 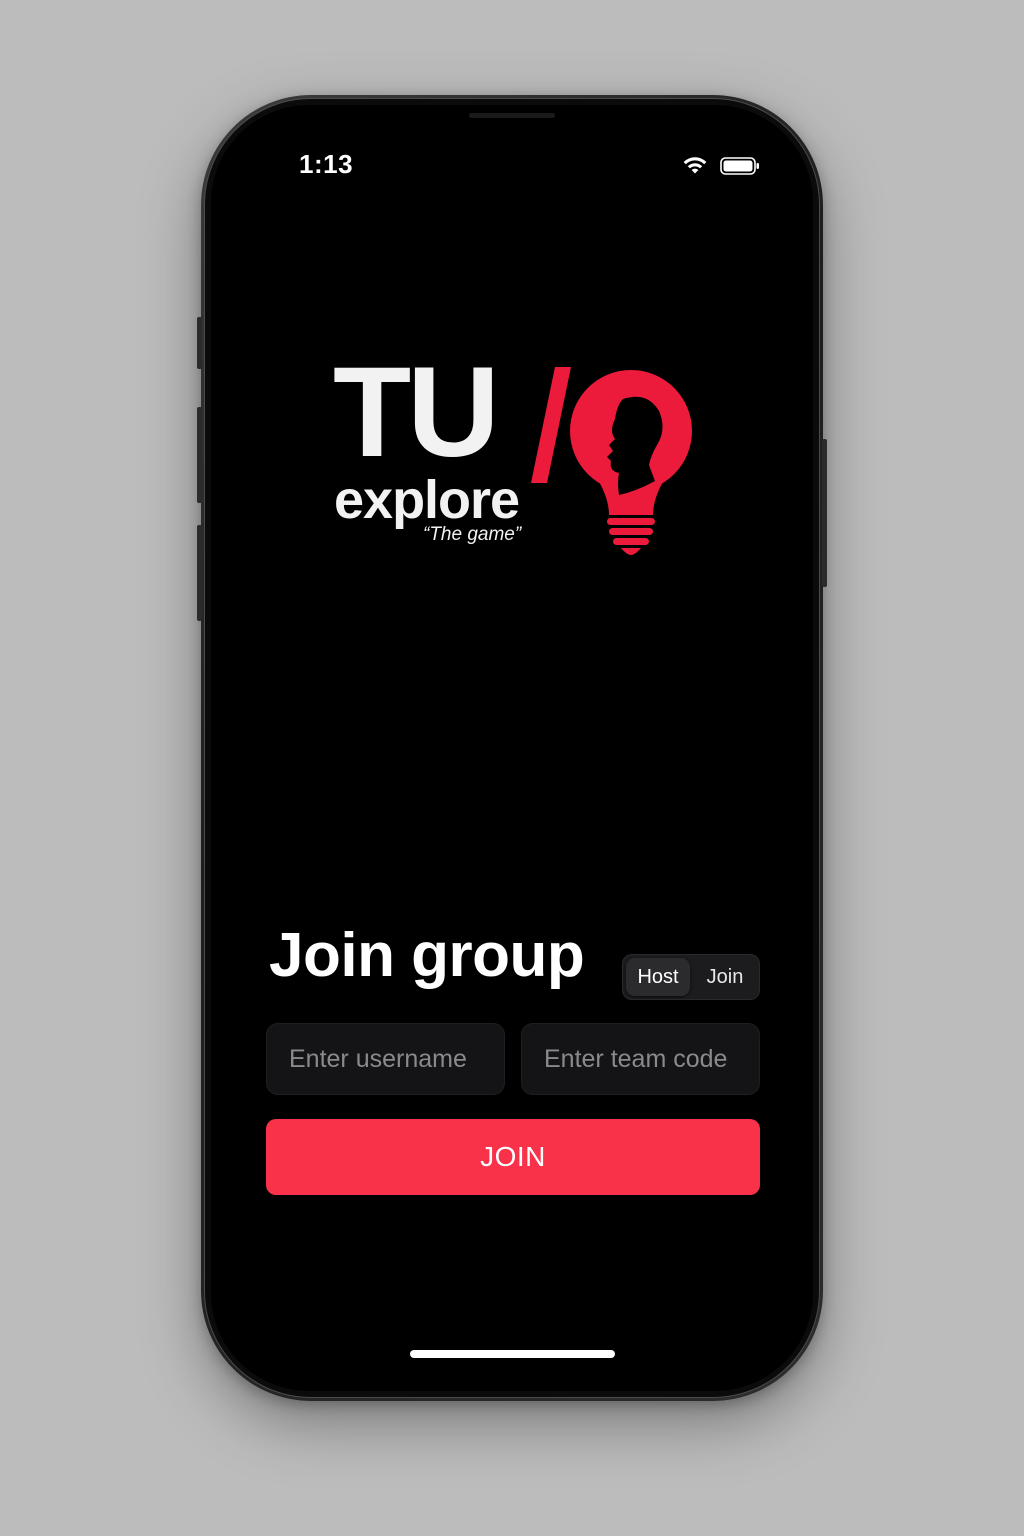 I want to click on earpiece-speaker, so click(x=512, y=115).